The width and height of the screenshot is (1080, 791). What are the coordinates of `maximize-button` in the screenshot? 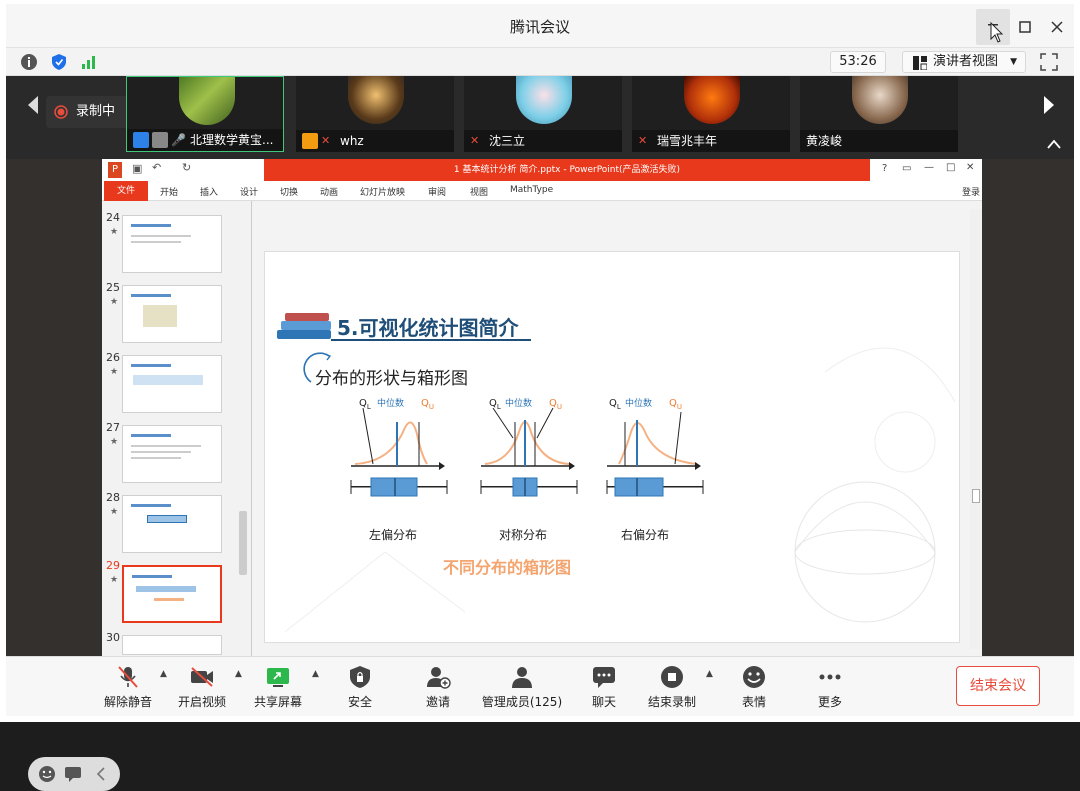 It's located at (1025, 27).